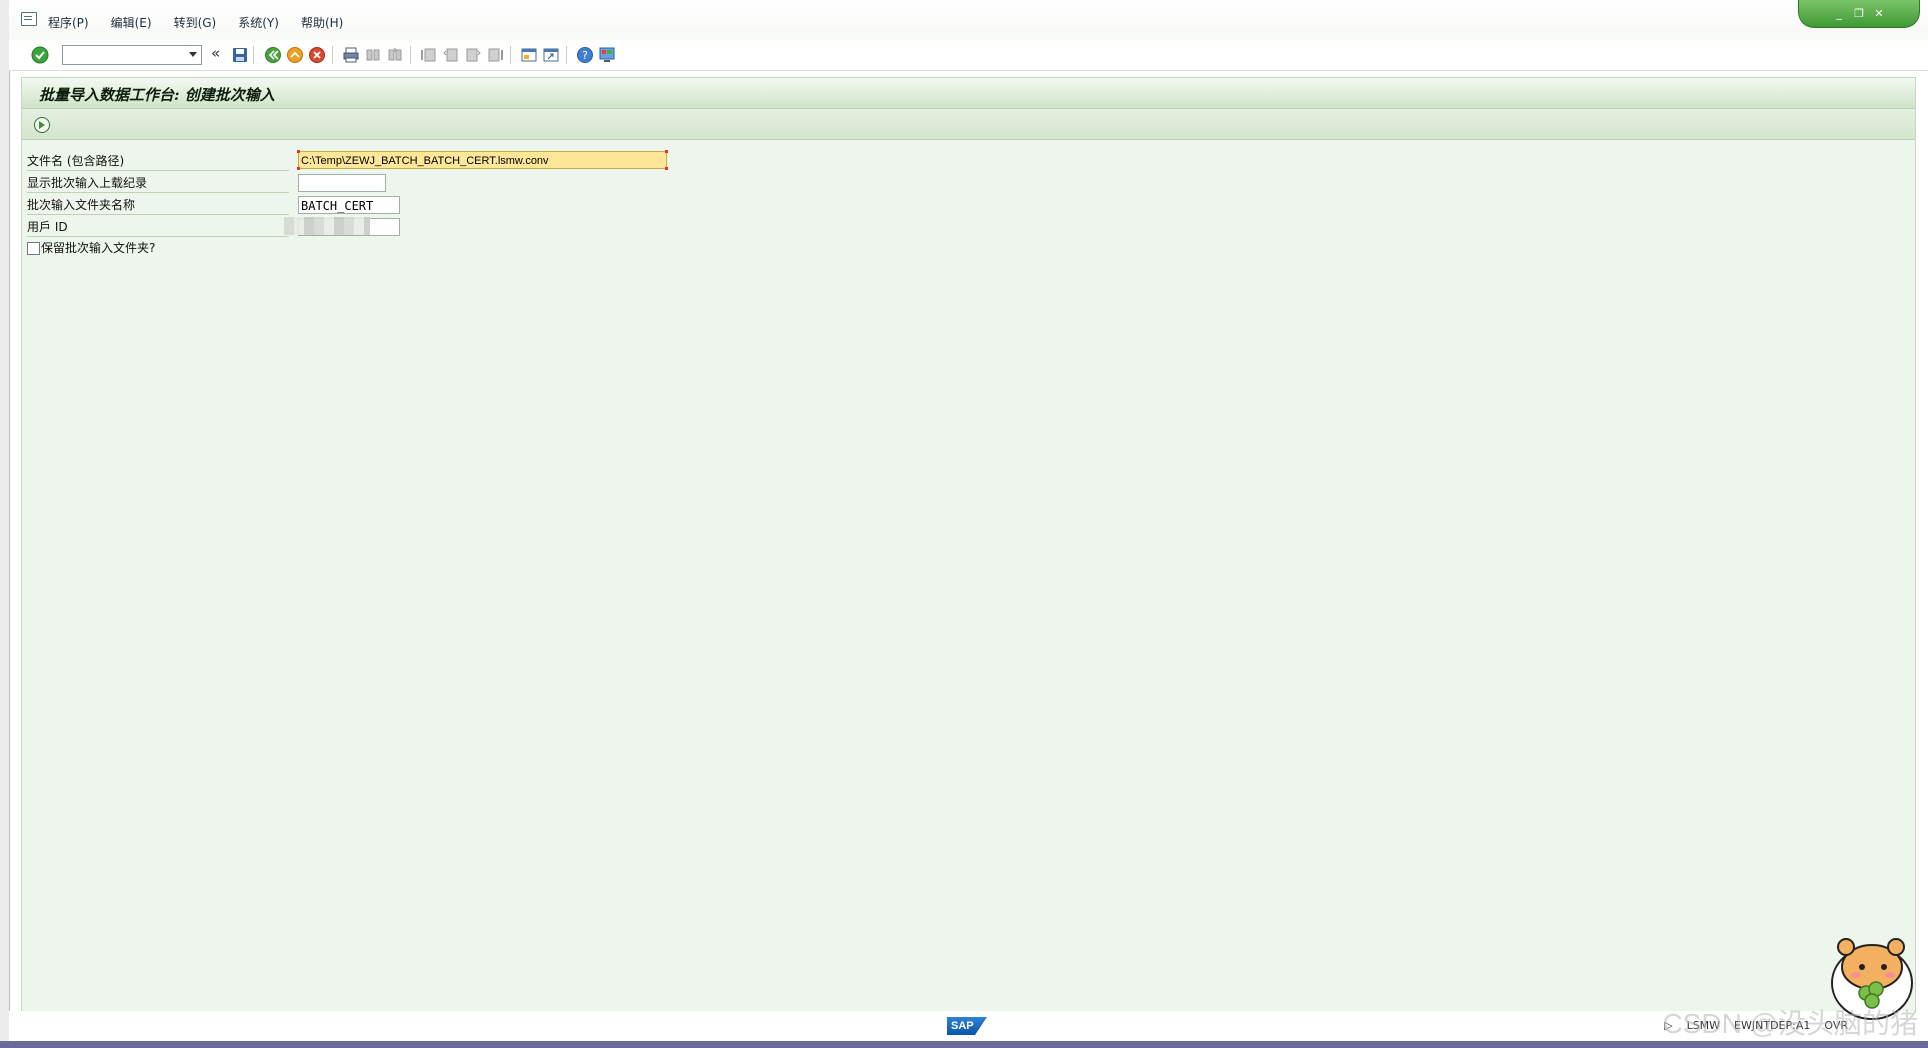  Describe the element at coordinates (273, 55) in the screenshot. I see `back-icon` at that location.